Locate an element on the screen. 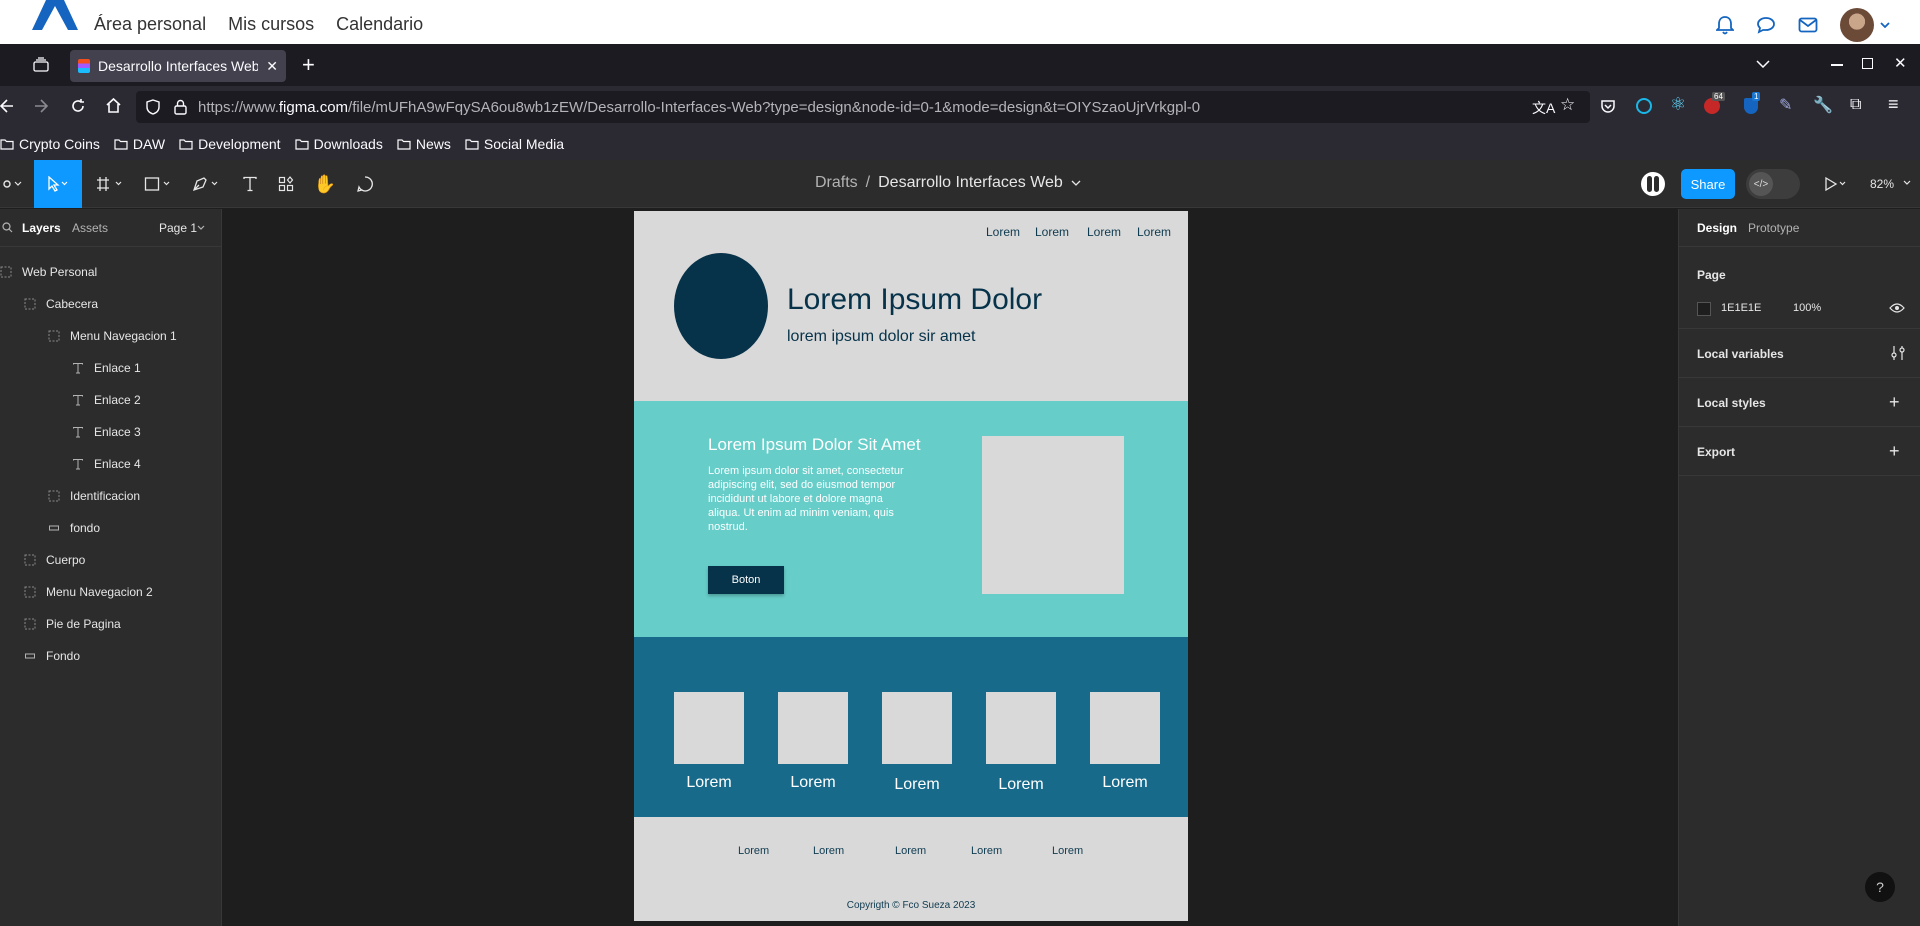 The width and height of the screenshot is (1920, 926). present-icon is located at coordinates (1836, 184).